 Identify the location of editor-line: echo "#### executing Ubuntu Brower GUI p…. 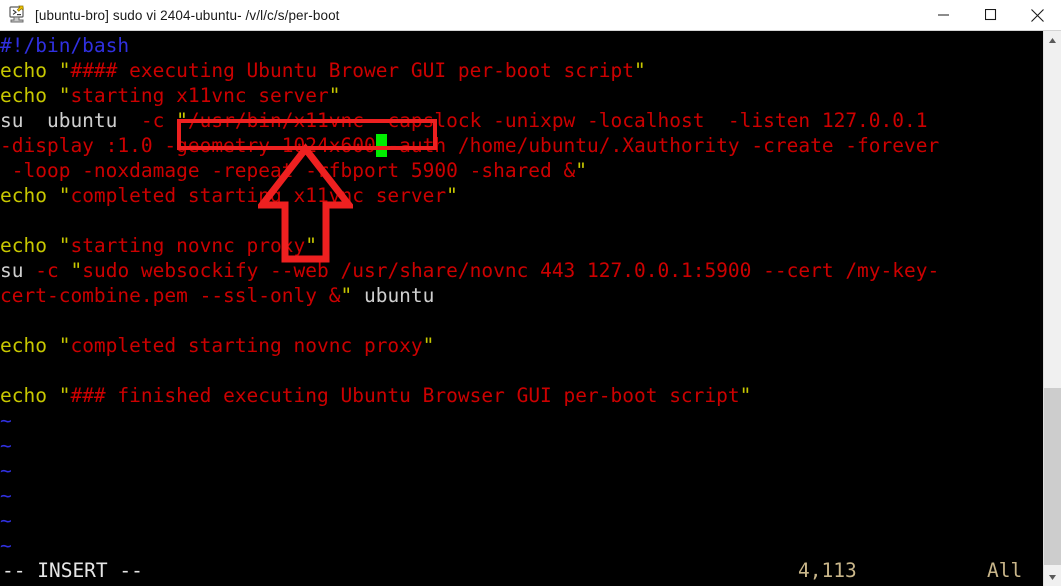
(521, 70).